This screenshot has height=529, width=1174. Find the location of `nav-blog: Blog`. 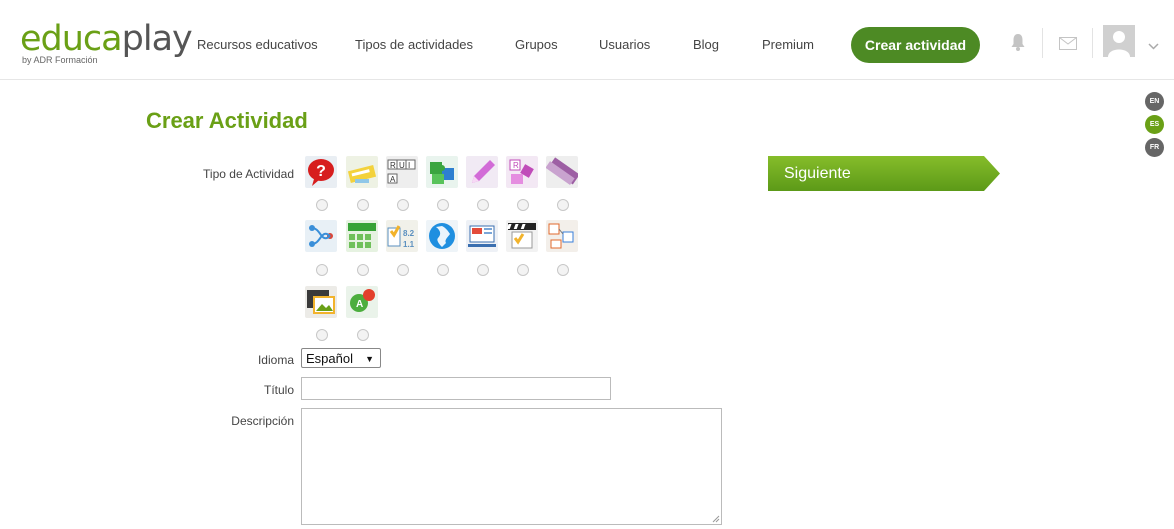

nav-blog: Blog is located at coordinates (706, 44).